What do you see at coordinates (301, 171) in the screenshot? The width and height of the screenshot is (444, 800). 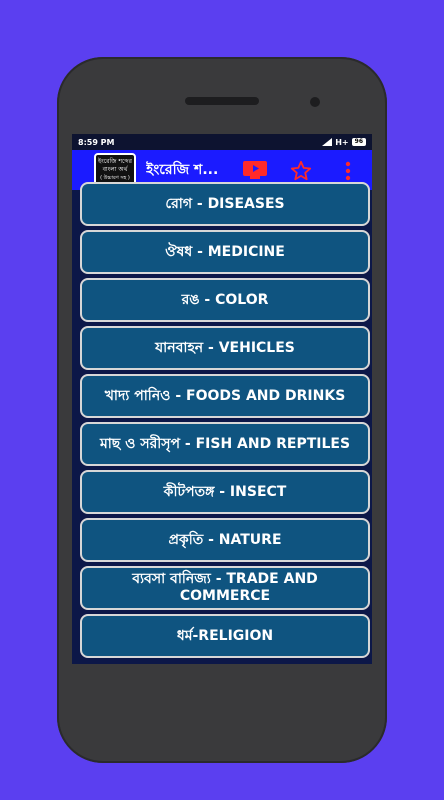 I see `star-icon` at bounding box center [301, 171].